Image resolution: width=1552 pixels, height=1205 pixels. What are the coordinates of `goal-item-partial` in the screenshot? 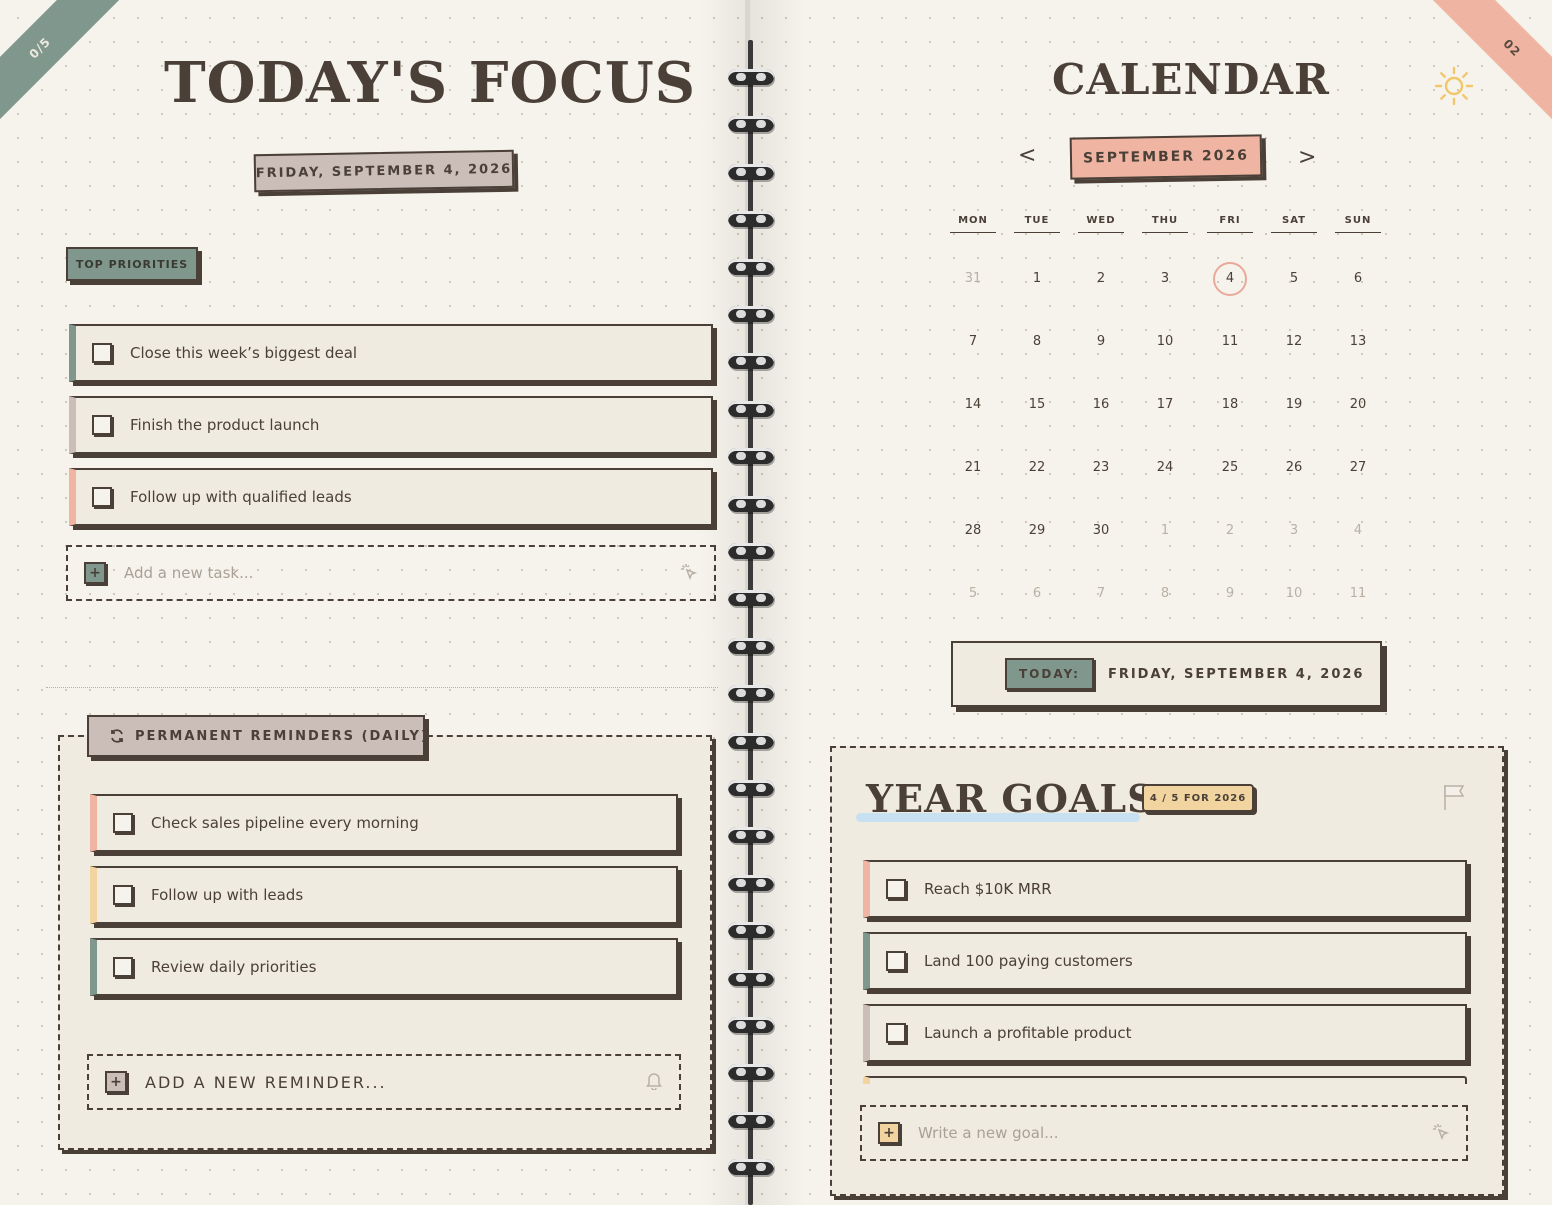 It's located at (1165, 1080).